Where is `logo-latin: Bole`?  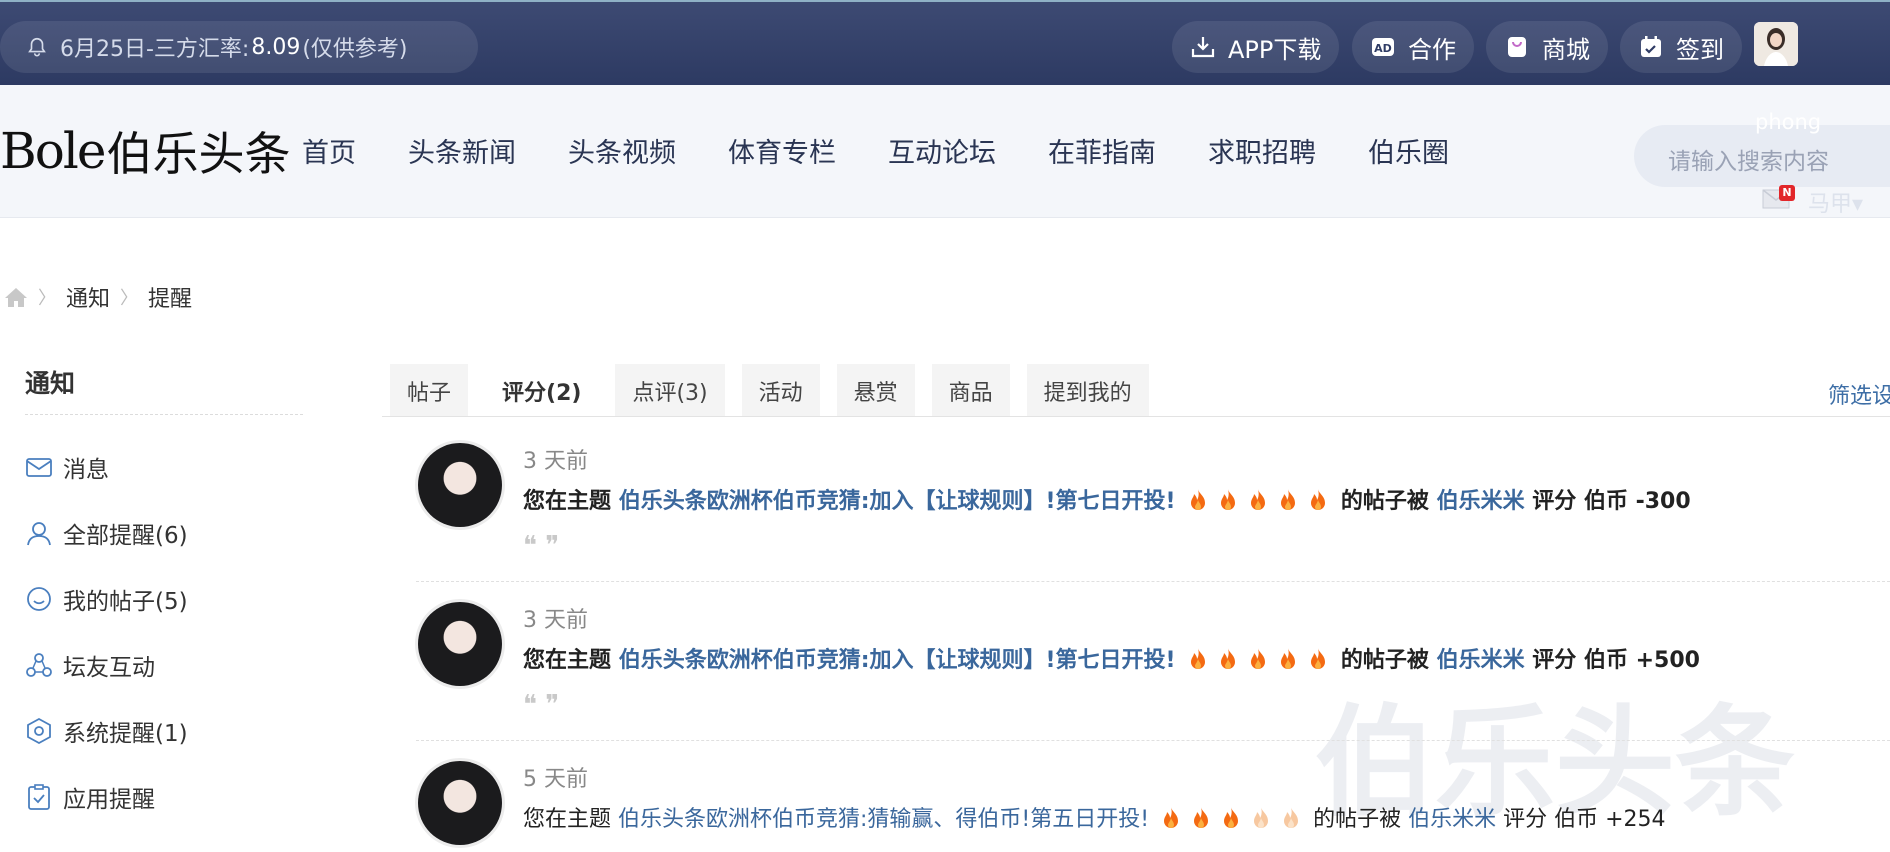 logo-latin: Bole is located at coordinates (53, 151).